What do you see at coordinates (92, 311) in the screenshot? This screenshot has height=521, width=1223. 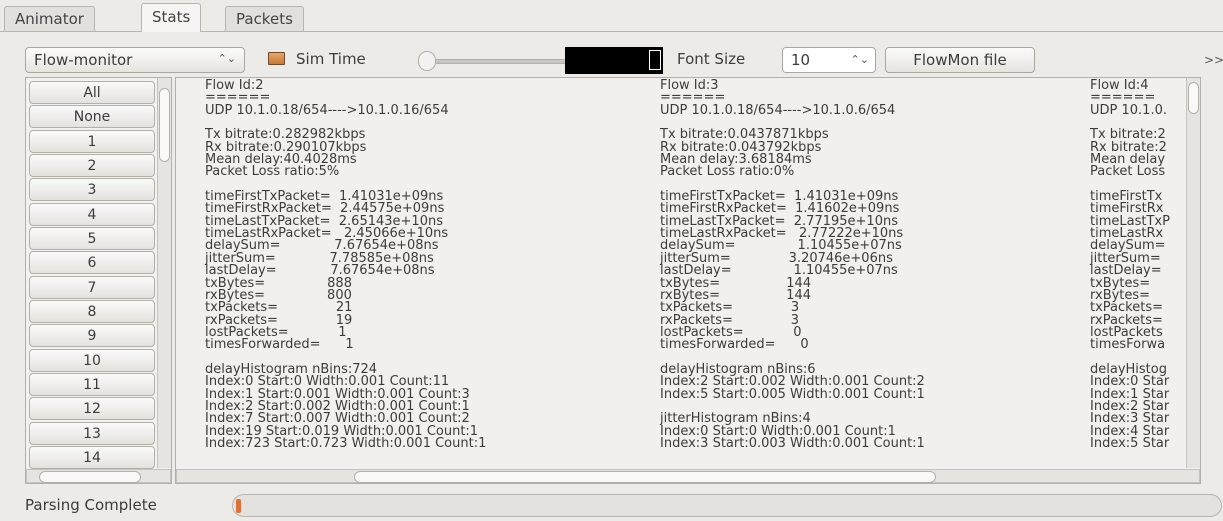 I see `flow-button: 8` at bounding box center [92, 311].